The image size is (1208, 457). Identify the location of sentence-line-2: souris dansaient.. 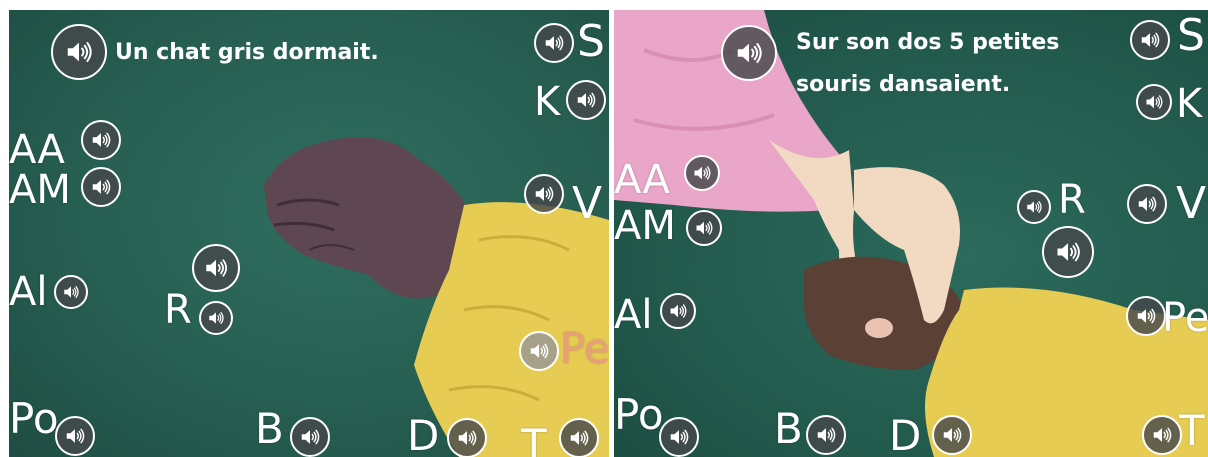
(903, 84).